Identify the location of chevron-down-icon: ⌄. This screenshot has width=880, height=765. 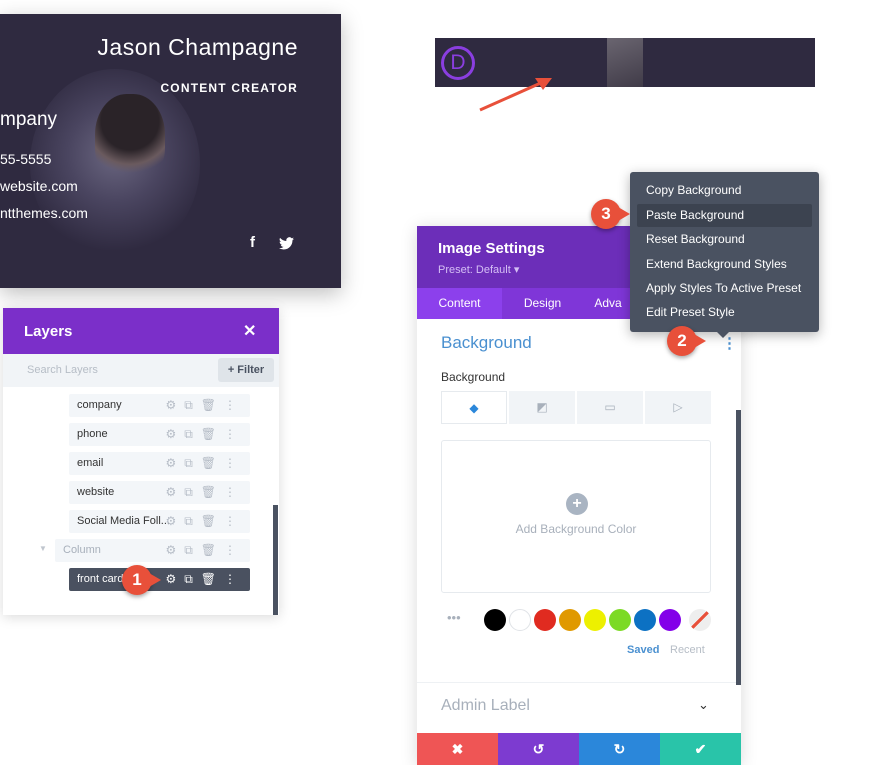
(703, 705).